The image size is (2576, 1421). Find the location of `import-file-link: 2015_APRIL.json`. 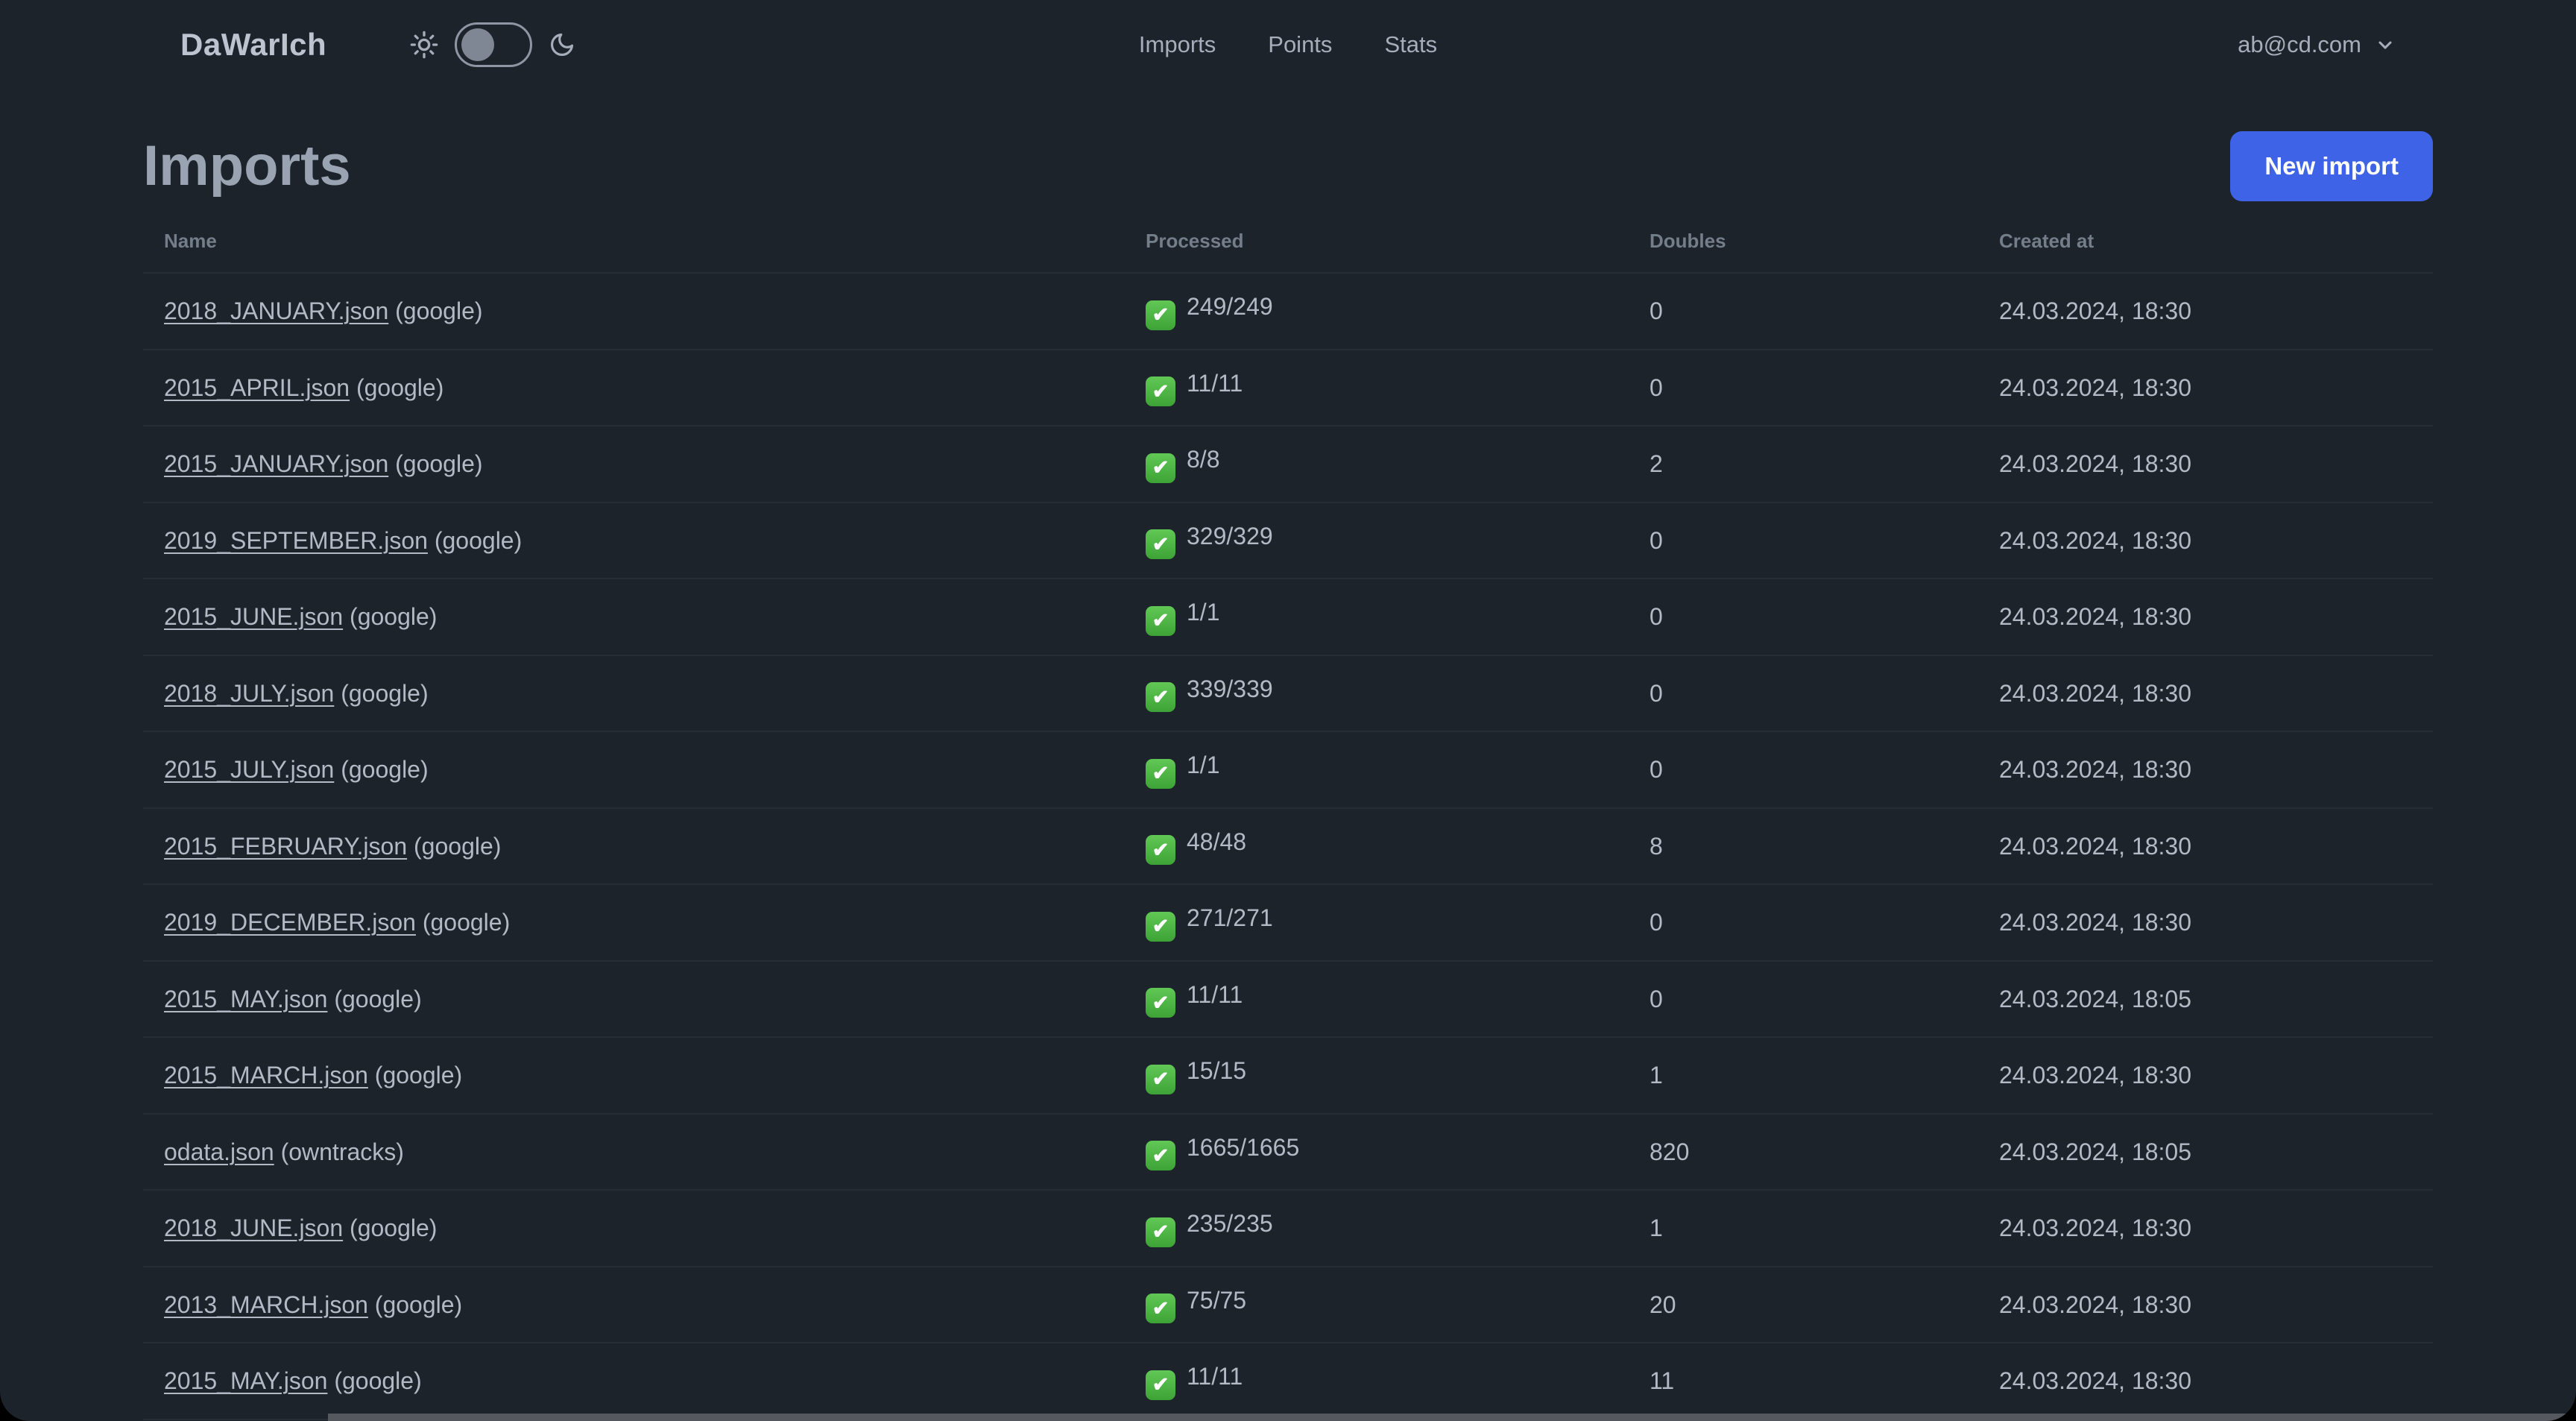

import-file-link: 2015_APRIL.json is located at coordinates (257, 387).